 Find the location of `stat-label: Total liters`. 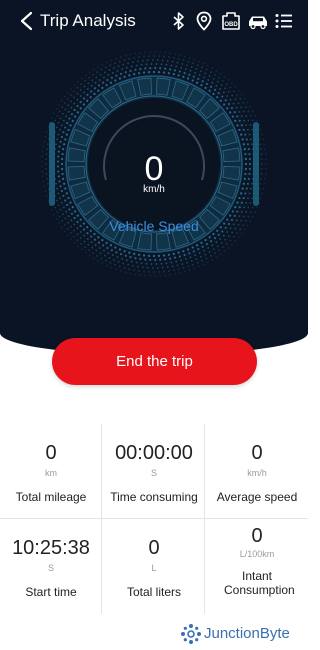

stat-label: Total liters is located at coordinates (154, 592).